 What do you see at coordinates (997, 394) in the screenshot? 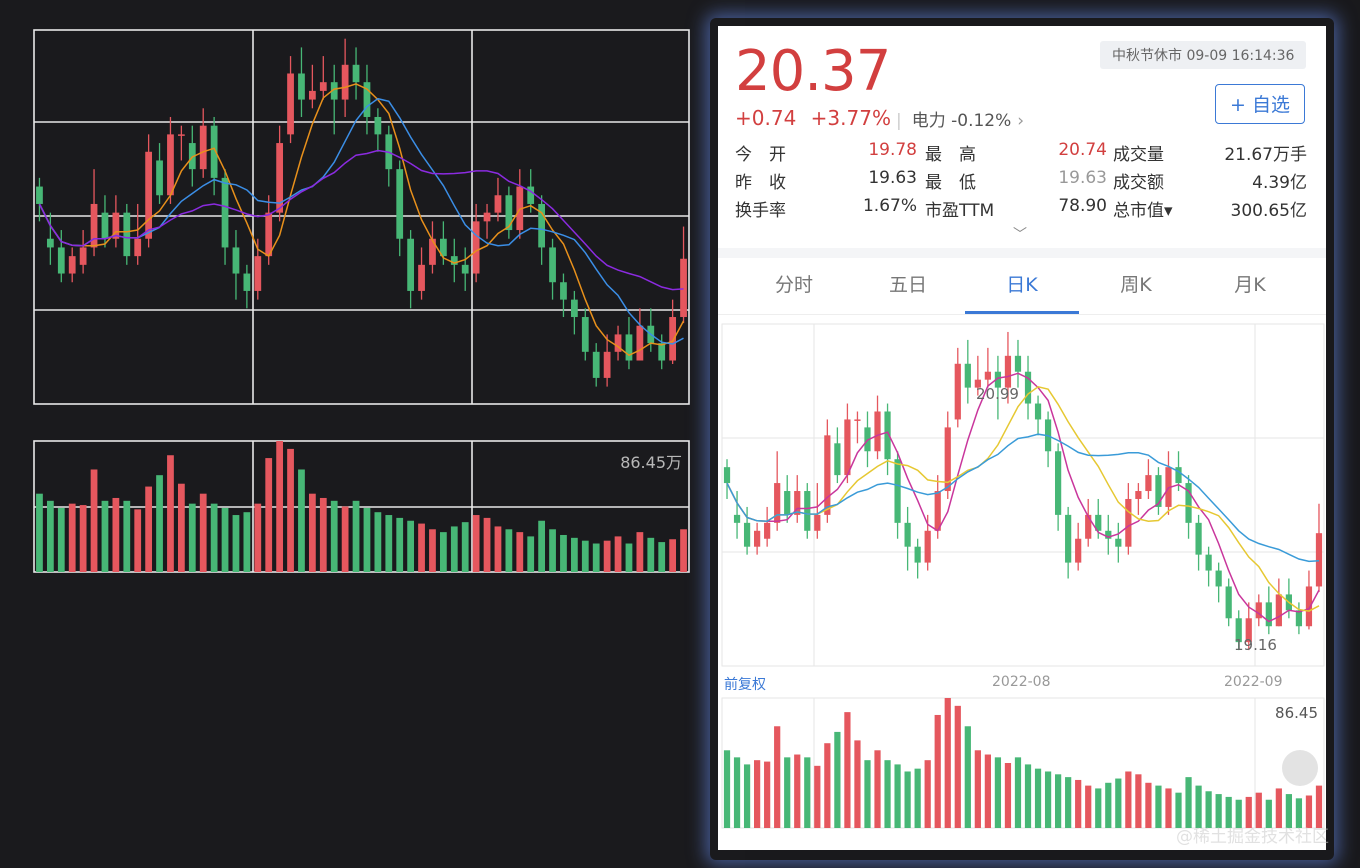
I see `price-high-label: 20.99` at bounding box center [997, 394].